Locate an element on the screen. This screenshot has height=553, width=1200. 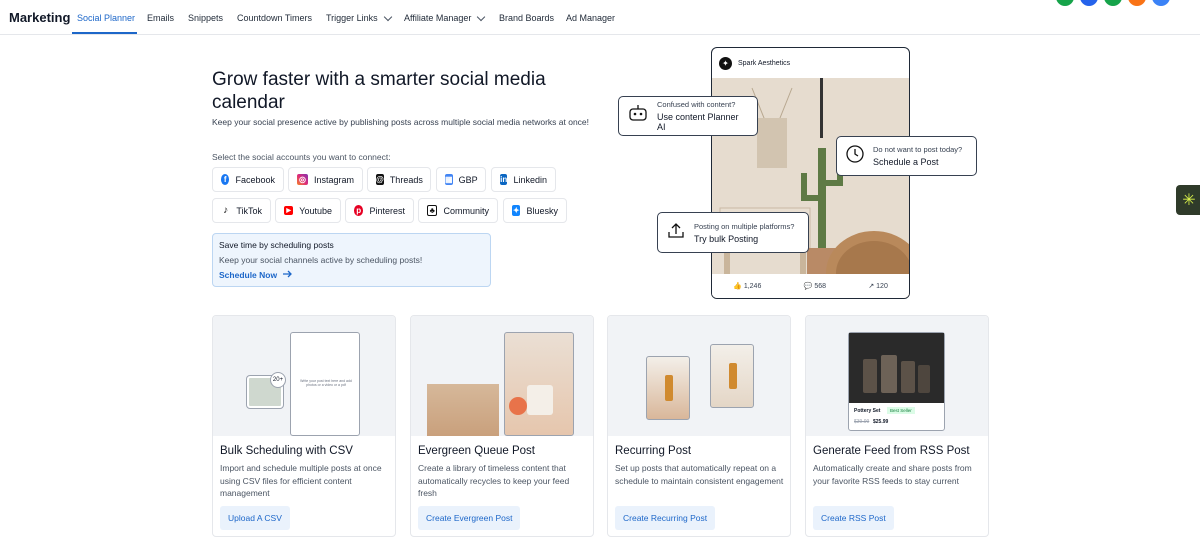
likes-count: 1,246 is located at coordinates (752, 286).